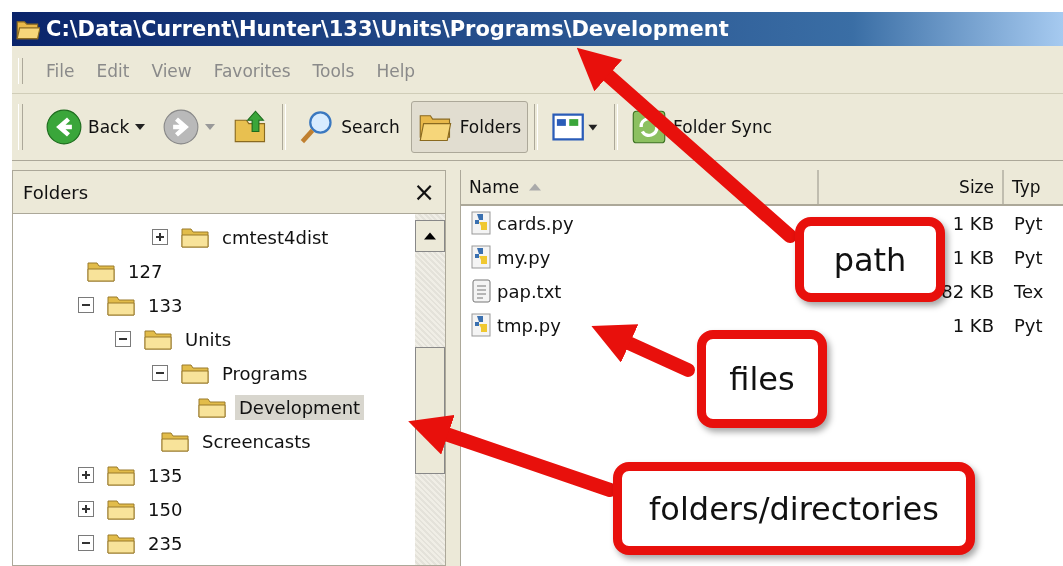 This screenshot has height=566, width=1063. What do you see at coordinates (1033, 187) in the screenshot?
I see `column-header: Typ` at bounding box center [1033, 187].